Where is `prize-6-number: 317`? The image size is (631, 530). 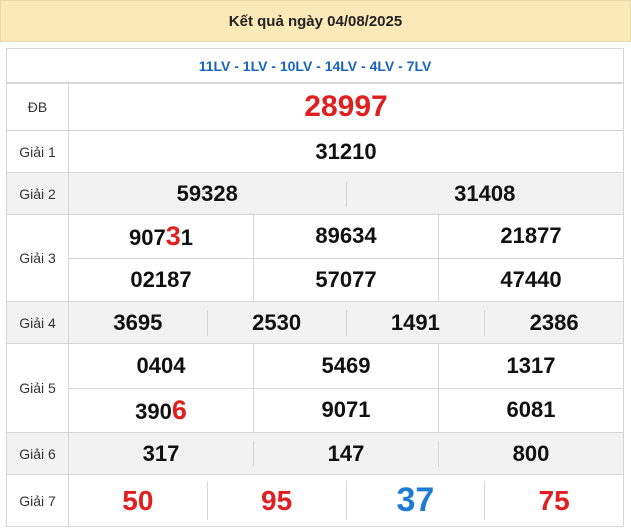
prize-6-number: 317 is located at coordinates (161, 453).